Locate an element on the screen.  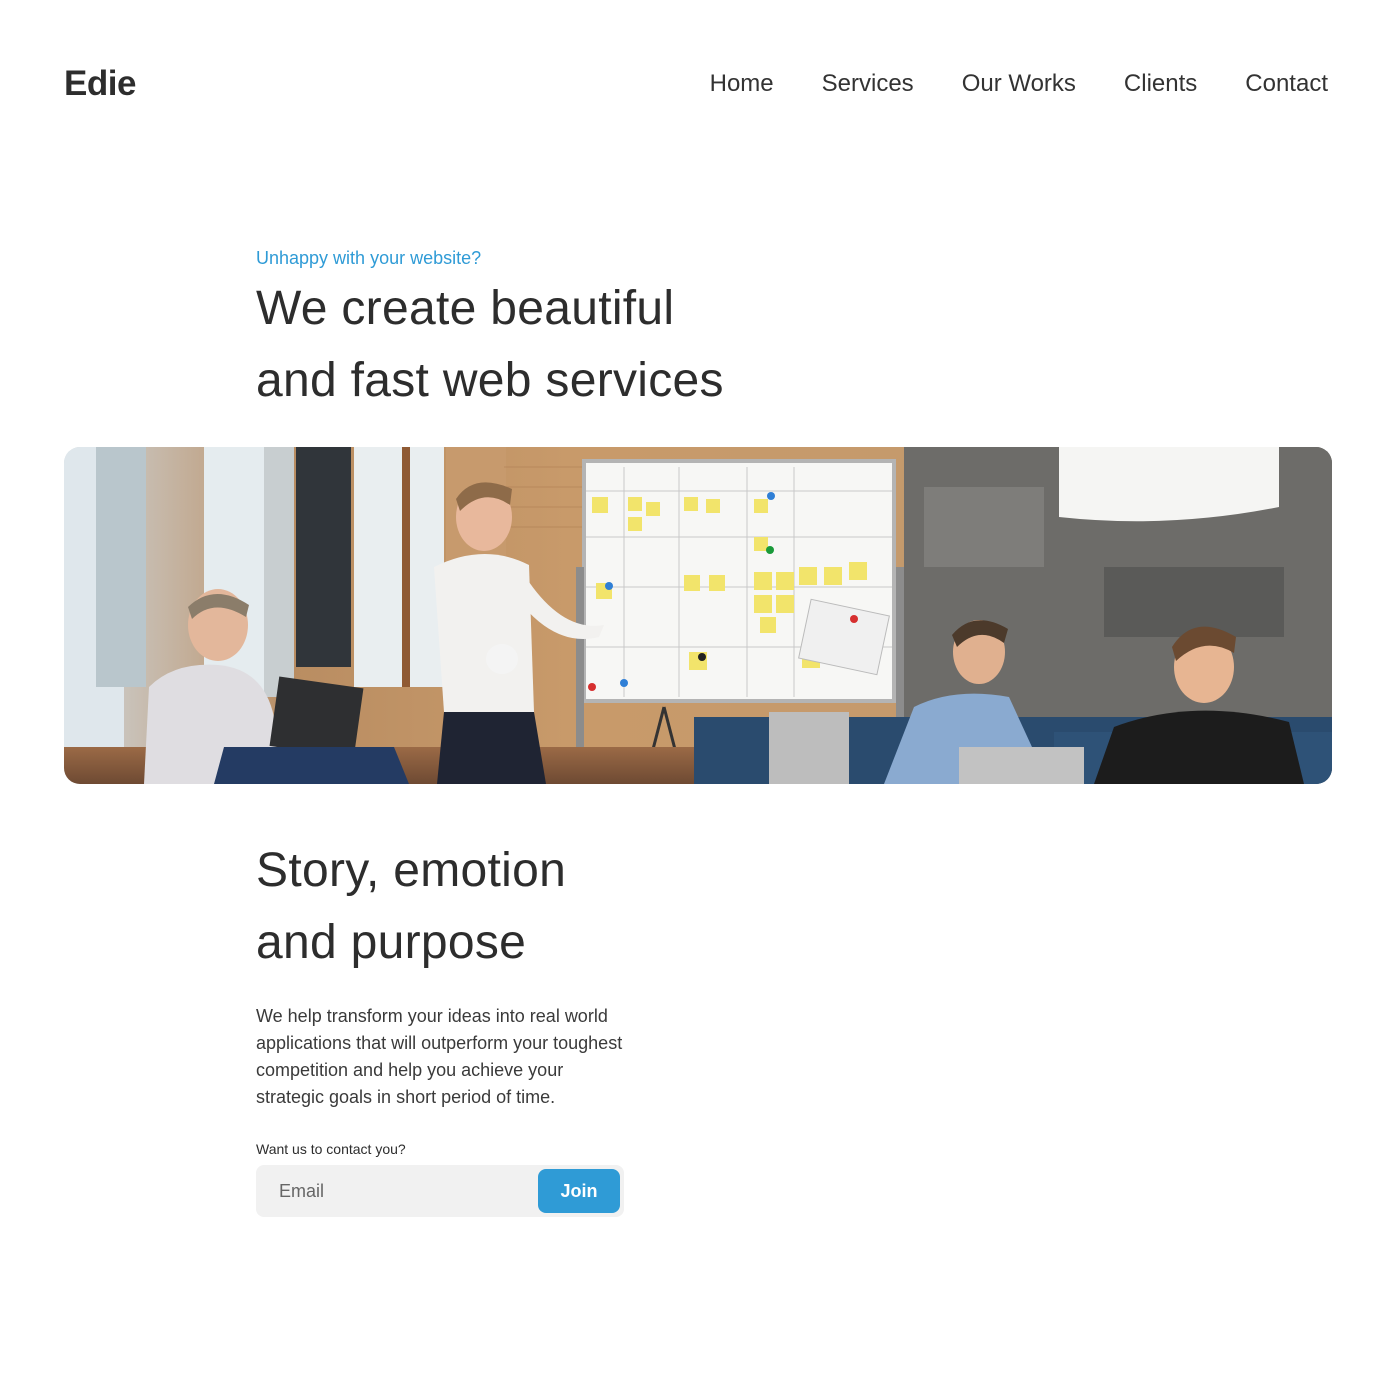
contact-form: Join is located at coordinates (440, 1191).